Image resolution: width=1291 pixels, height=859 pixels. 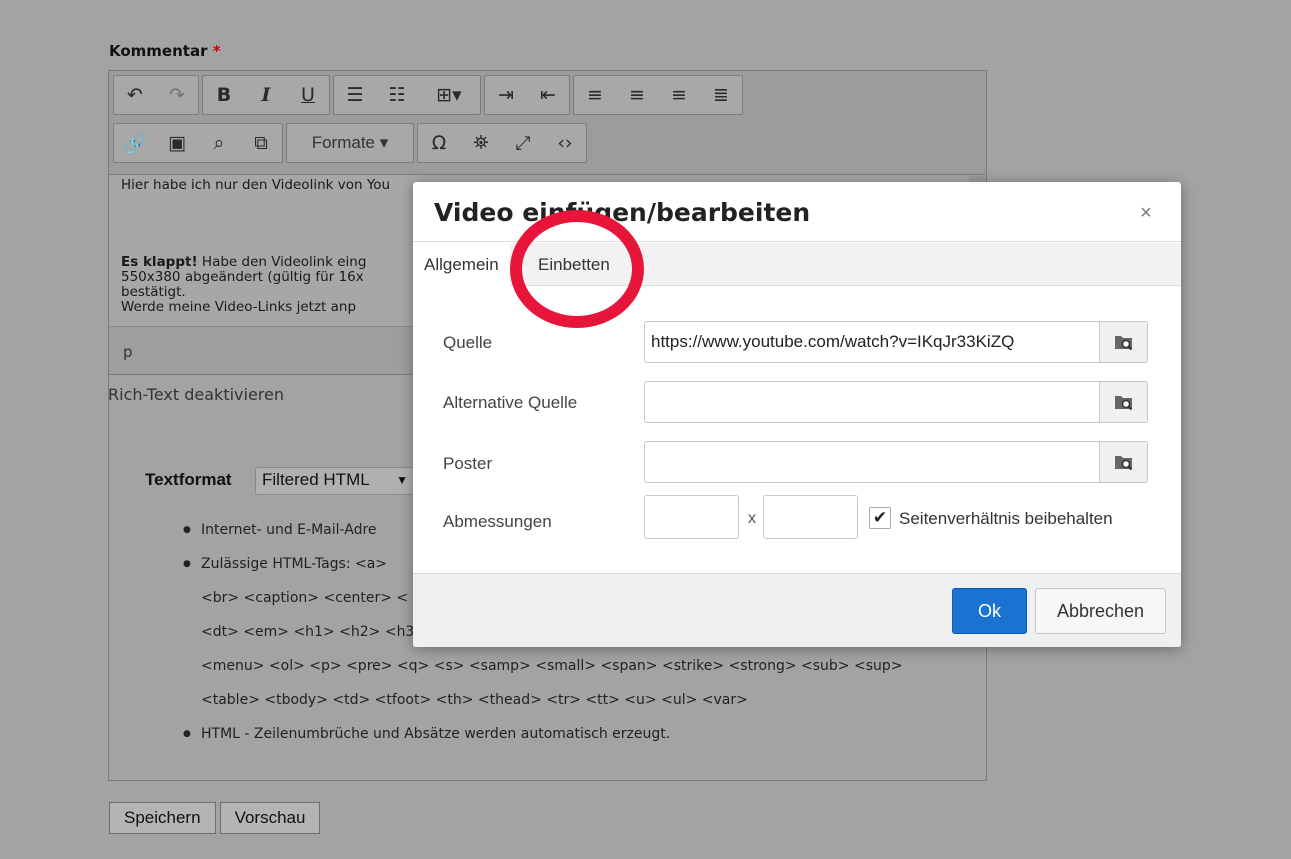 I want to click on ok-button: Ok, so click(x=989, y=611).